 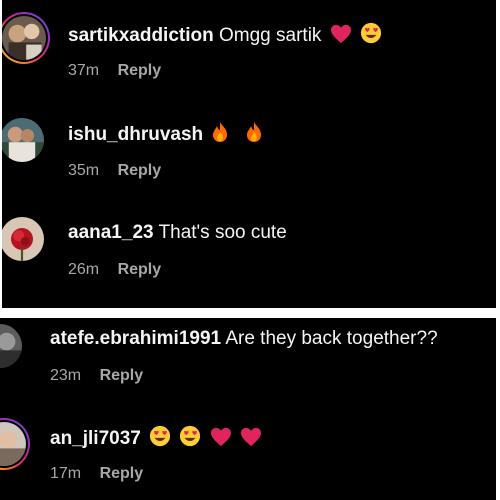 I want to click on comment-timestamp: 17m, so click(x=66, y=473).